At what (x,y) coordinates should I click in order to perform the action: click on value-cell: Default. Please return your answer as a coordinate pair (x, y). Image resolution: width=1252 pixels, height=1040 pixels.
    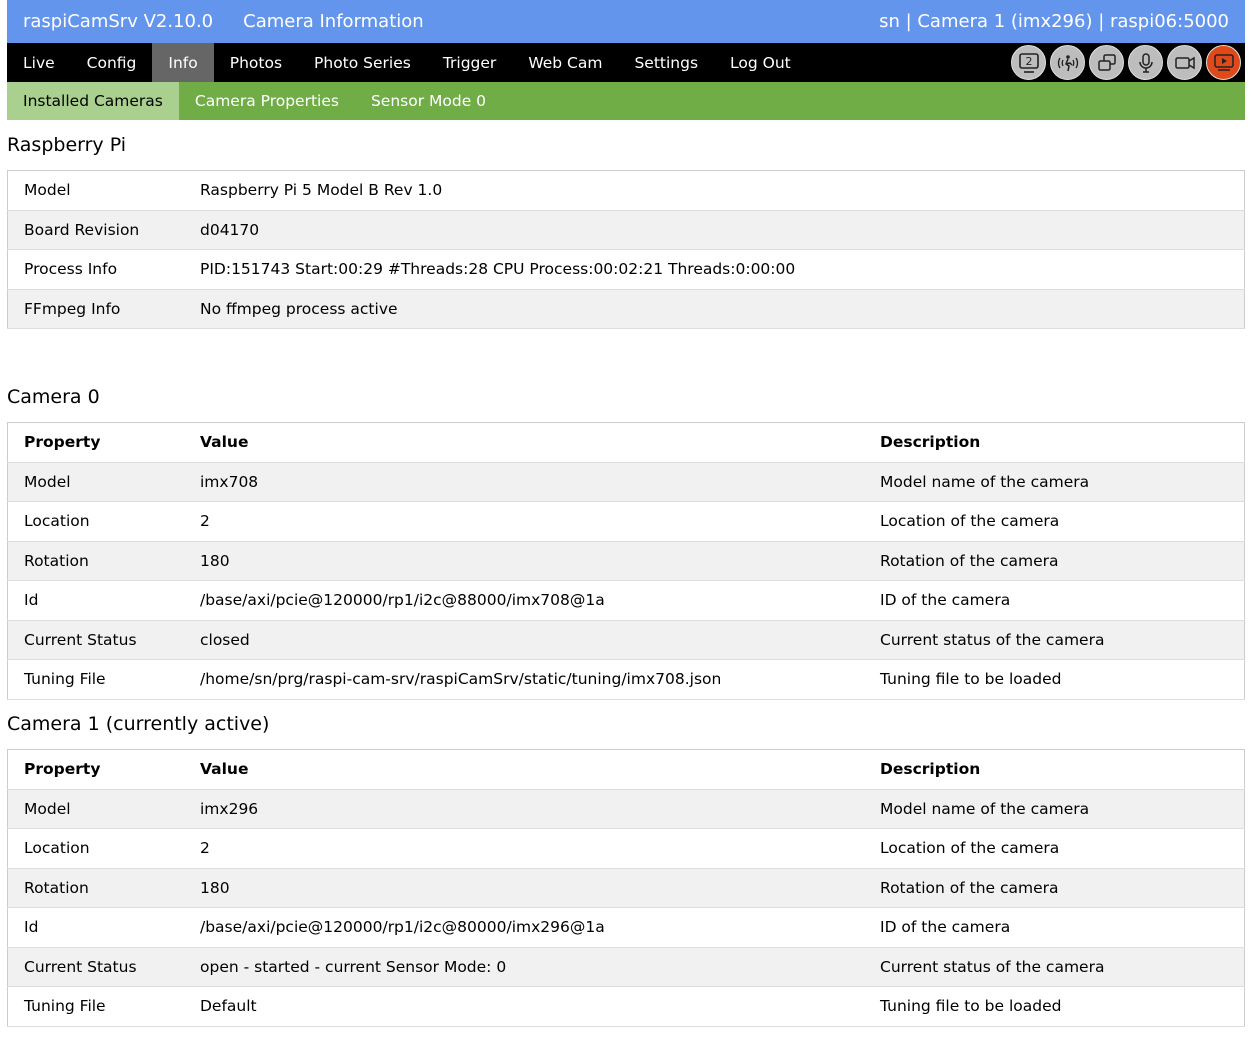
    Looking at the image, I should click on (524, 1006).